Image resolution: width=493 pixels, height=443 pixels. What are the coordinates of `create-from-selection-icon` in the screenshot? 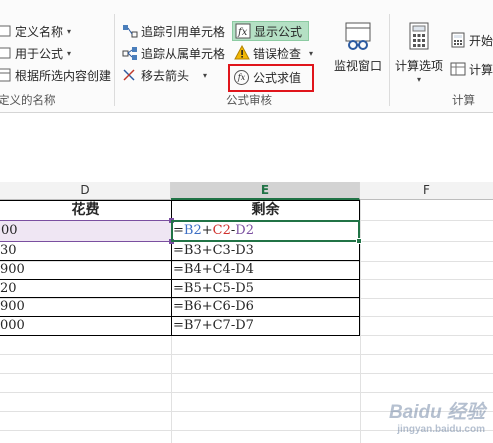 It's located at (6, 75).